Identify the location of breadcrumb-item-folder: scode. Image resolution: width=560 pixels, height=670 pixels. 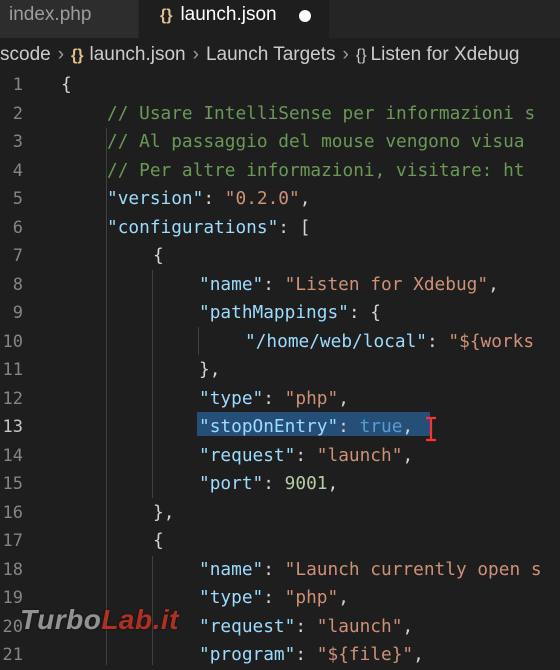
(25, 55).